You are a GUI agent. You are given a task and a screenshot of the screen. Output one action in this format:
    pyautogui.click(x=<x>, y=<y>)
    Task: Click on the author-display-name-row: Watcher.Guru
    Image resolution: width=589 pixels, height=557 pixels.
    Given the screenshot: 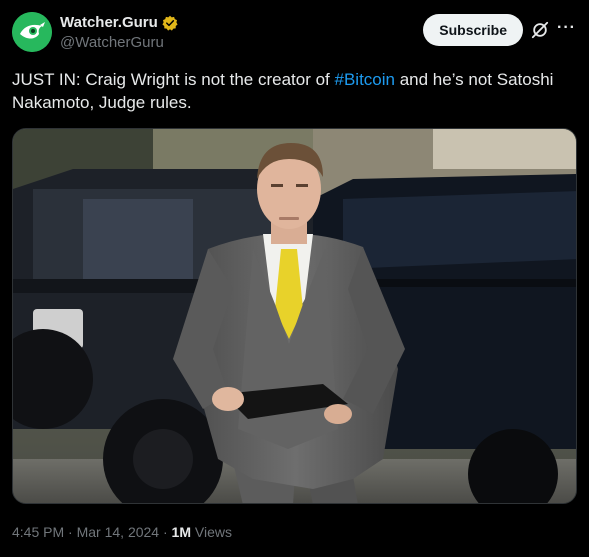 What is the action you would take?
    pyautogui.click(x=119, y=23)
    